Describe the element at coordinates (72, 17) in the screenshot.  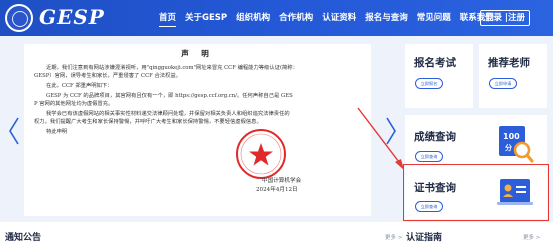
I see `gesp-logo-text: GESP` at that location.